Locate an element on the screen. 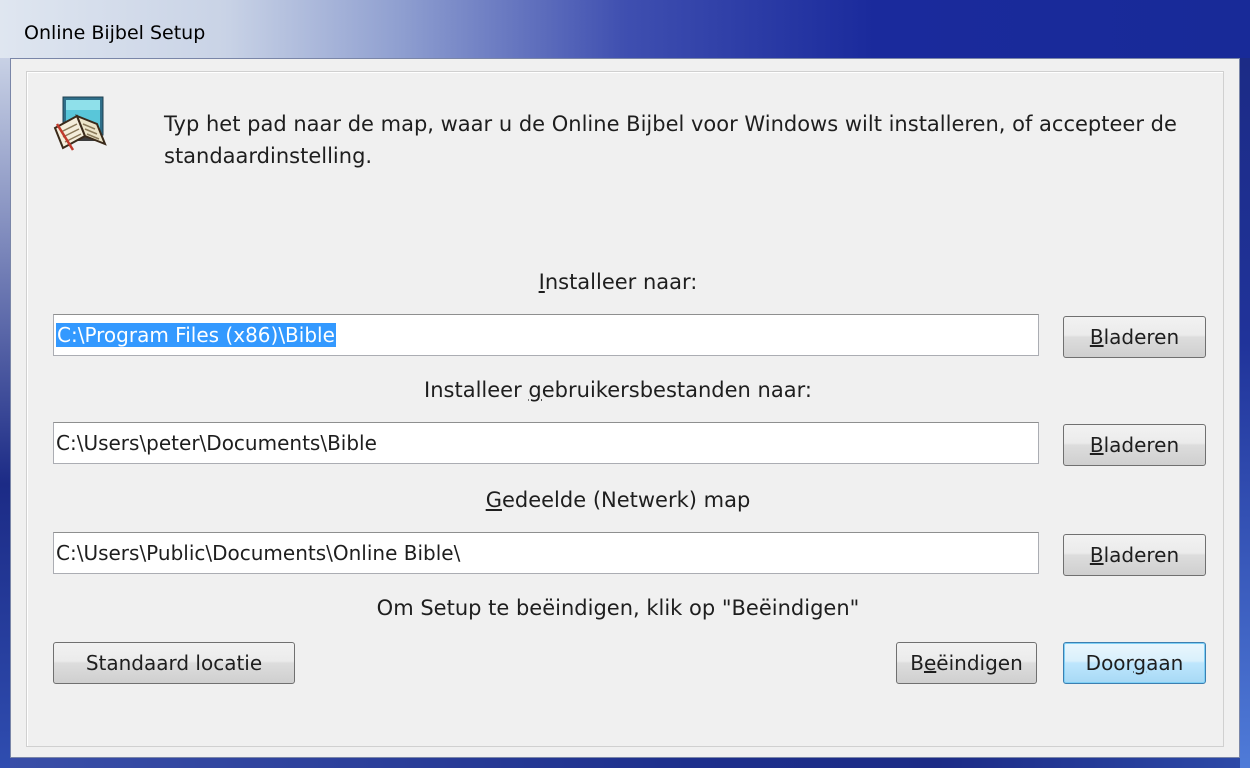 The width and height of the screenshot is (1250, 768). book-setup-icon is located at coordinates (79, 123).